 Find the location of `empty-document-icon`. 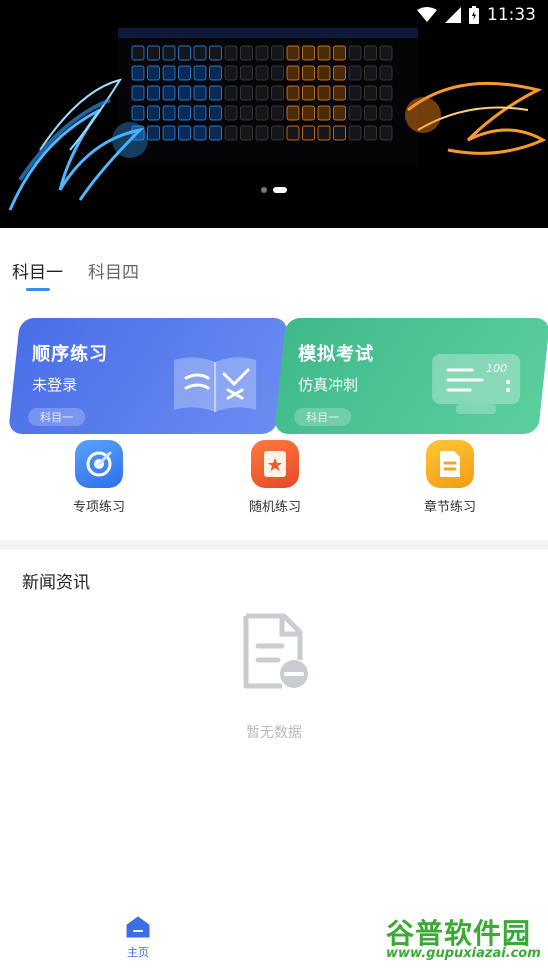

empty-document-icon is located at coordinates (275, 651).